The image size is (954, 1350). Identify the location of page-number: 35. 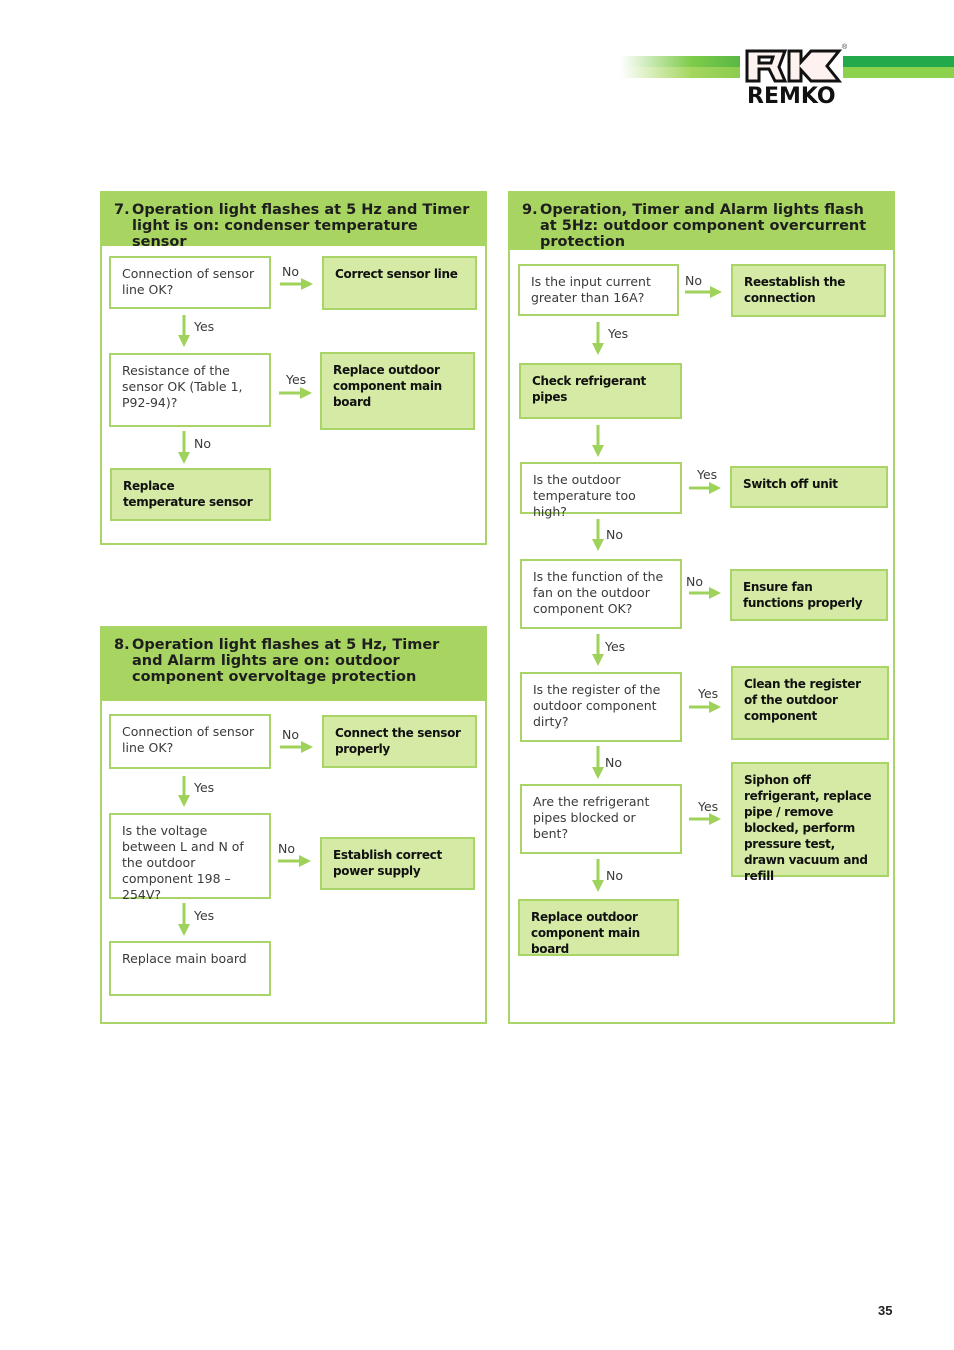
(885, 1310).